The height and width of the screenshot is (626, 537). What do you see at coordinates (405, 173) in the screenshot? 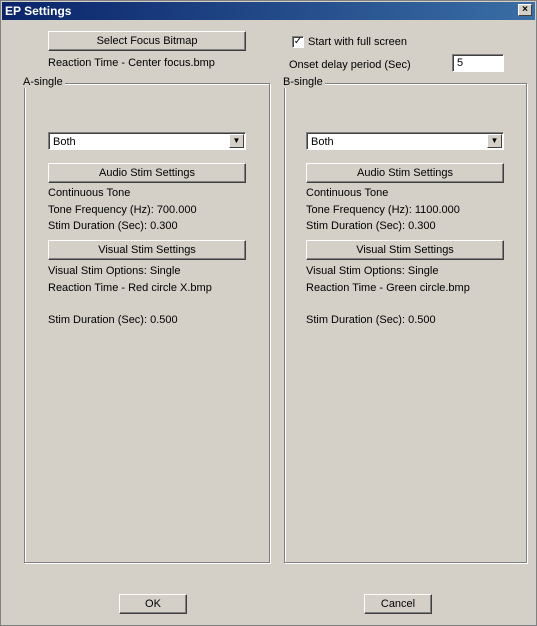
I see `panel-b-audio-stim-button: Audio Stim Settings` at bounding box center [405, 173].